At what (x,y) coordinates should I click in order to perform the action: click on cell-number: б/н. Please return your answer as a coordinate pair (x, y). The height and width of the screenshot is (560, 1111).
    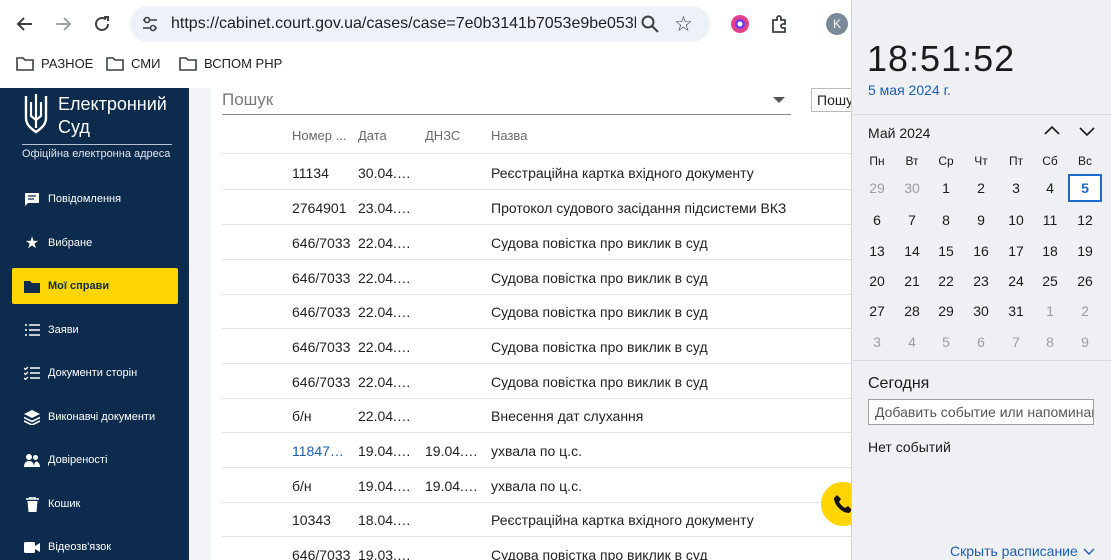
    Looking at the image, I should click on (302, 486).